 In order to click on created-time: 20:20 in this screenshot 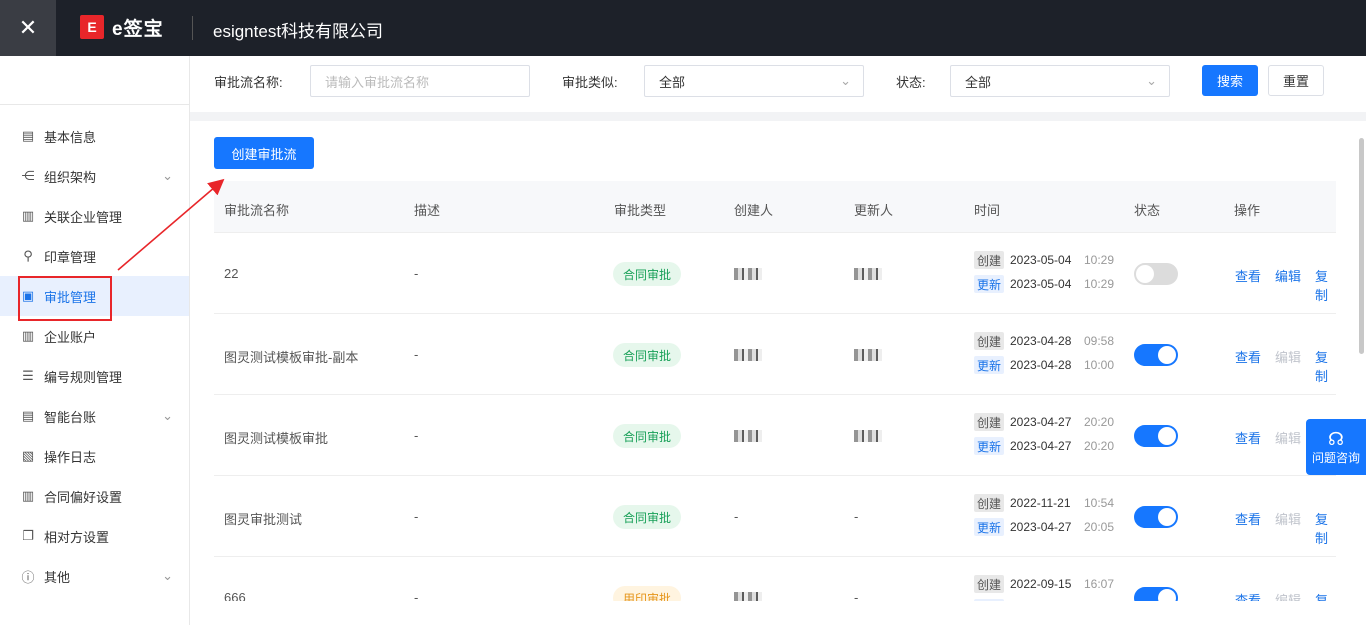, I will do `click(1099, 422)`.